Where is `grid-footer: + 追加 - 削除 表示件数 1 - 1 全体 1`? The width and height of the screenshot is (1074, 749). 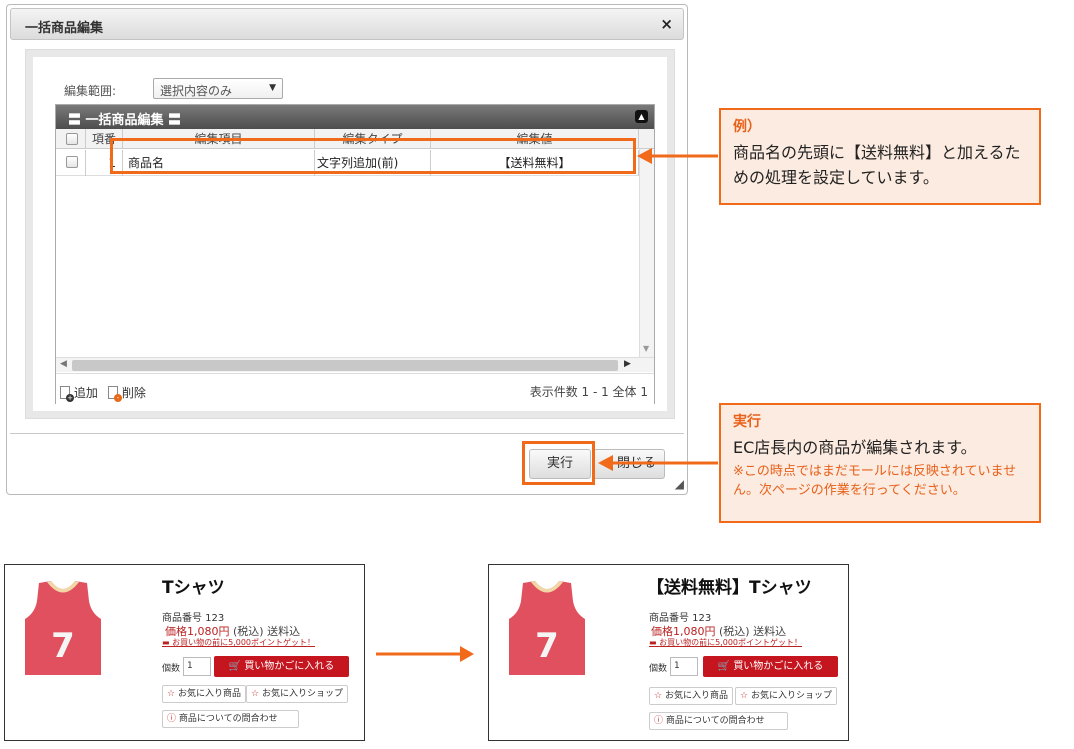
grid-footer: + 追加 - 削除 表示件数 1 - 1 全体 1 is located at coordinates (355, 388).